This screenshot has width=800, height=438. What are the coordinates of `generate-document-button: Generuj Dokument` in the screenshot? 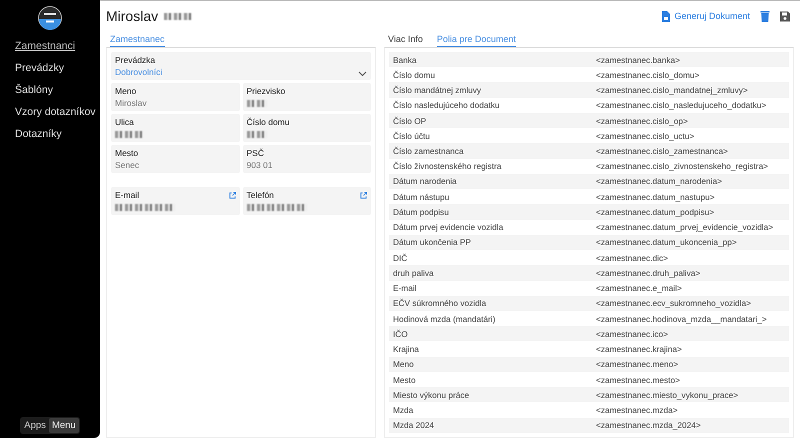 It's located at (705, 16).